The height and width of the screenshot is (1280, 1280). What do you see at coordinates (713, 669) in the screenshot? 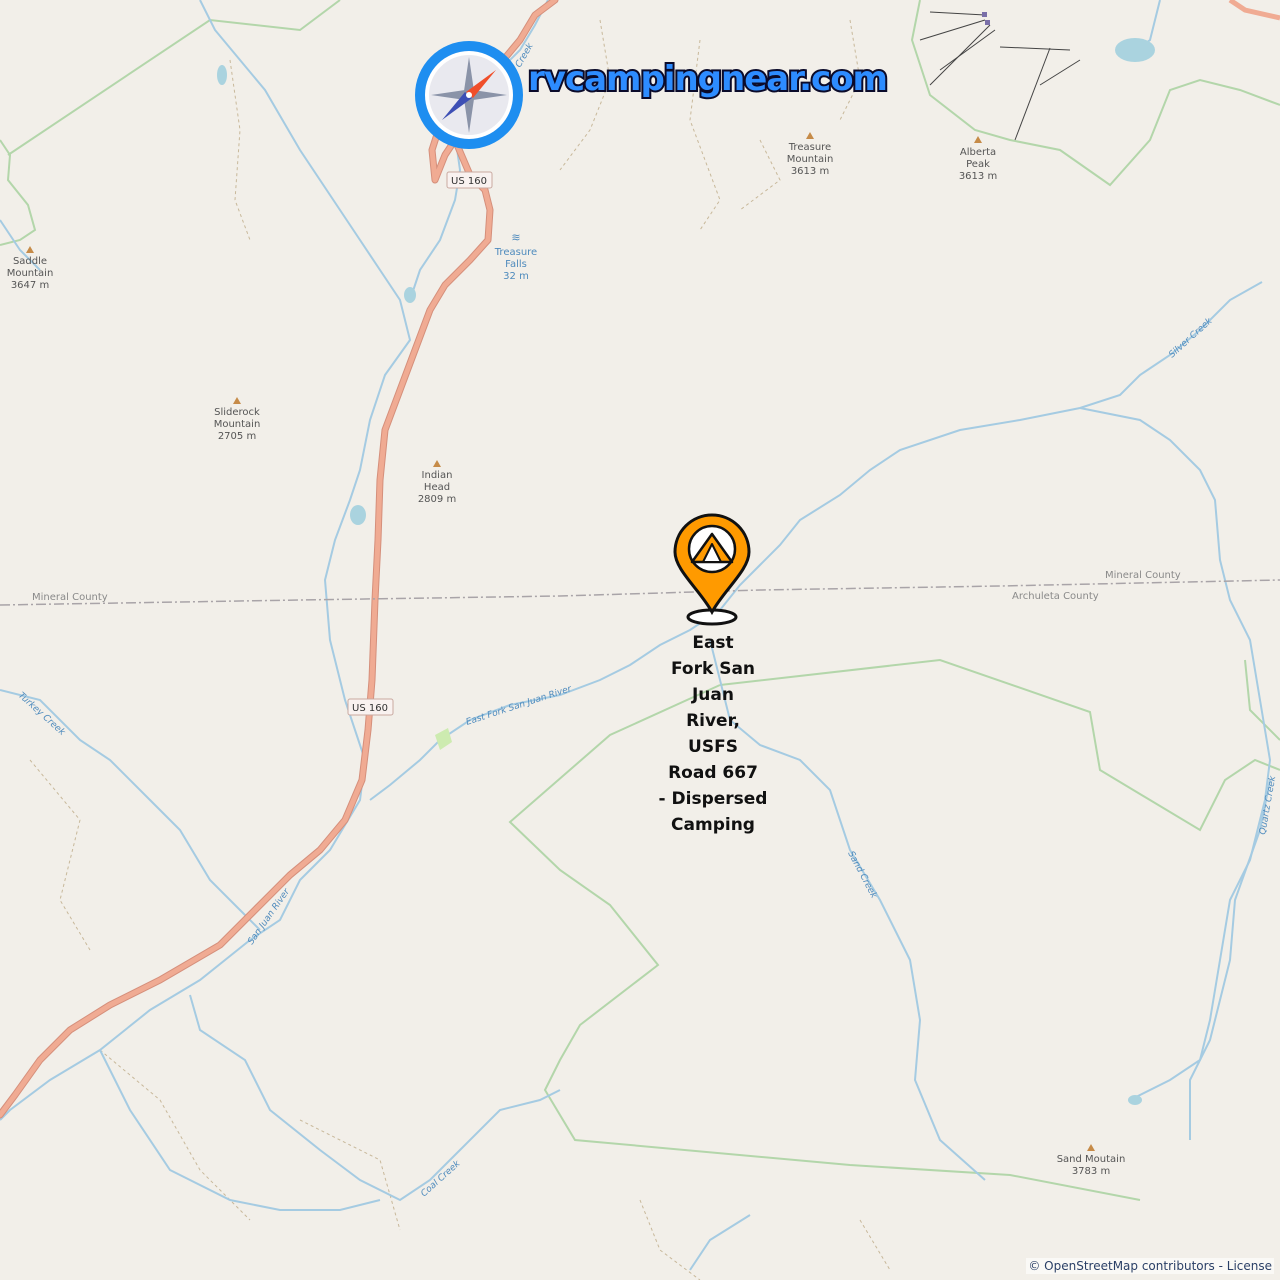
I see `svg-text: Fork San` at bounding box center [713, 669].